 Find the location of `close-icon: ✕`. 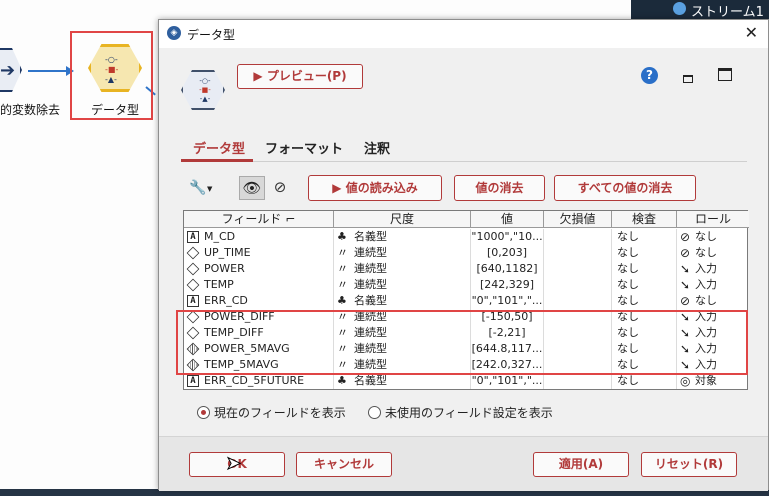

close-icon: ✕ is located at coordinates (751, 32).